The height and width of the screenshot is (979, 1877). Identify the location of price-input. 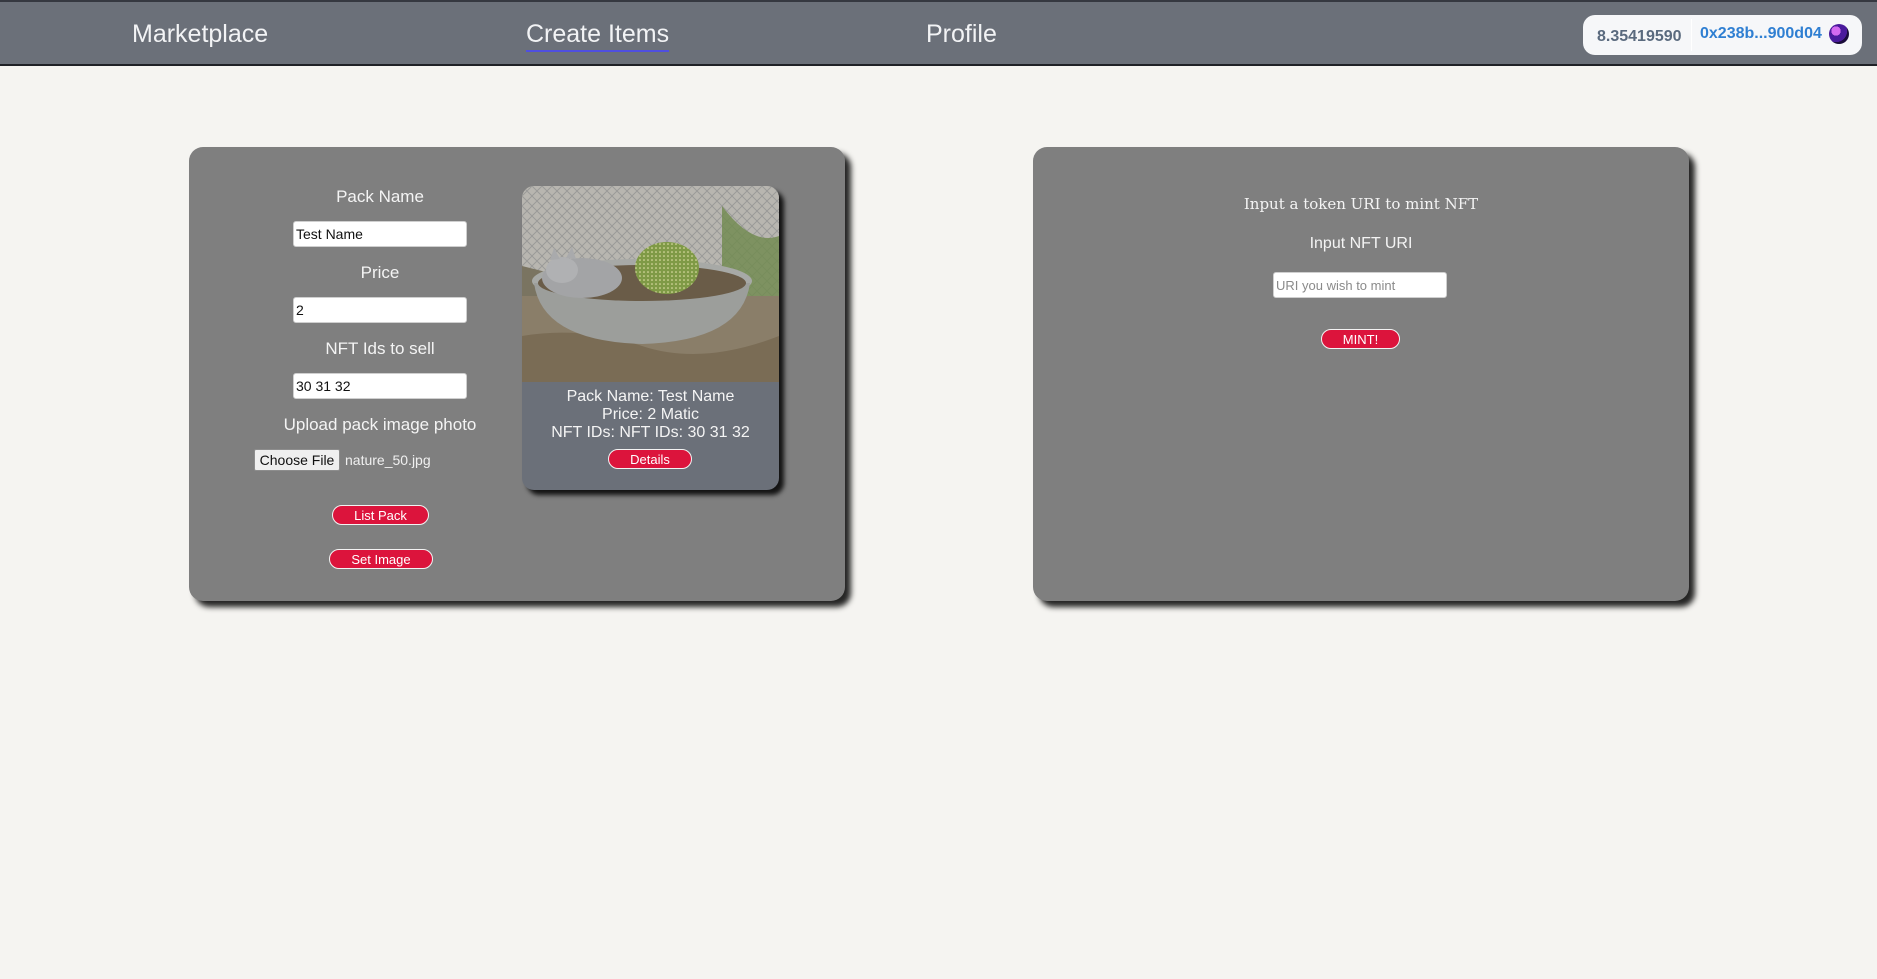
(380, 310).